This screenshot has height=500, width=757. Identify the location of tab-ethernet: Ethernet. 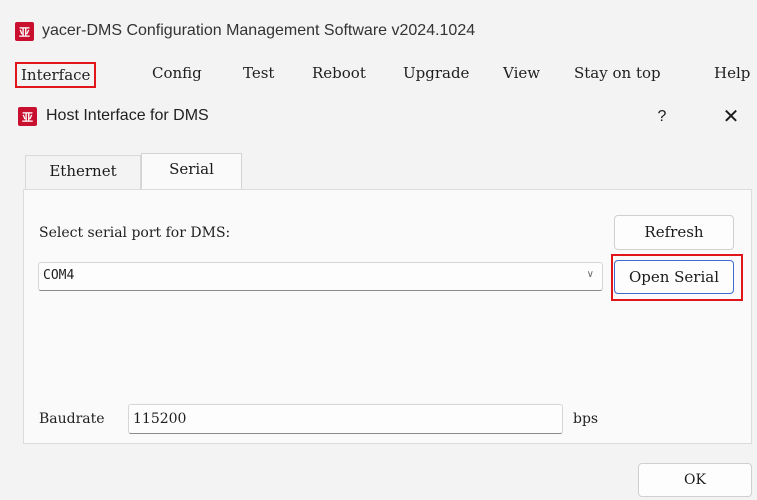
(83, 172).